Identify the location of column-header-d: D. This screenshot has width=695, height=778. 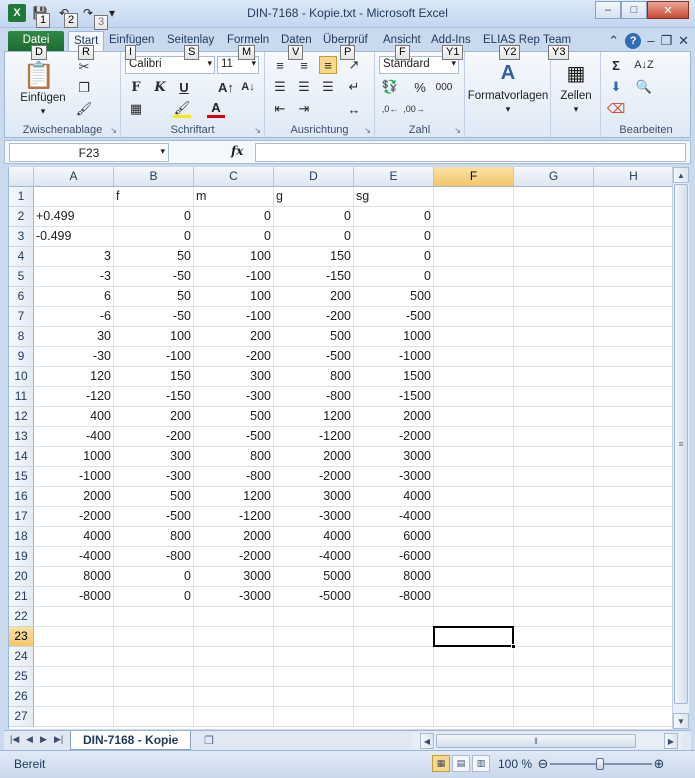
(314, 177).